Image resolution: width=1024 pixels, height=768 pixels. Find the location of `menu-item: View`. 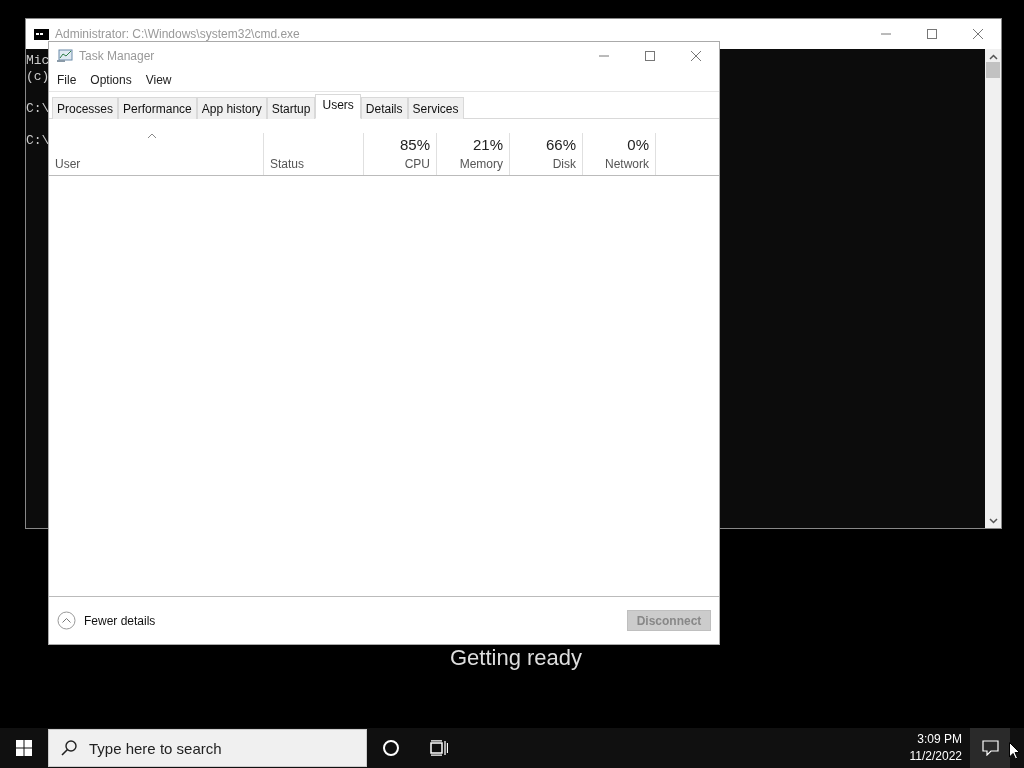

menu-item: View is located at coordinates (158, 80).